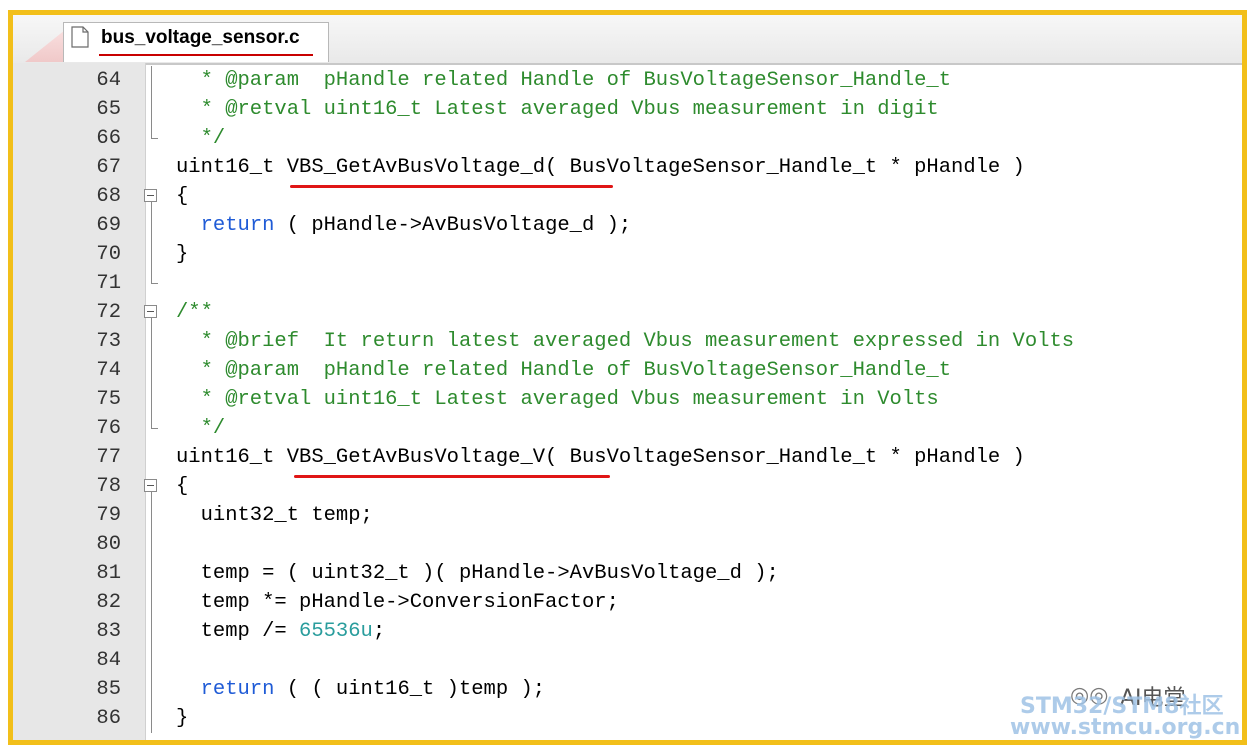 This screenshot has width=1251, height=750. What do you see at coordinates (627, 631) in the screenshot?
I see `code-line: 83 temp /= 65536u;` at bounding box center [627, 631].